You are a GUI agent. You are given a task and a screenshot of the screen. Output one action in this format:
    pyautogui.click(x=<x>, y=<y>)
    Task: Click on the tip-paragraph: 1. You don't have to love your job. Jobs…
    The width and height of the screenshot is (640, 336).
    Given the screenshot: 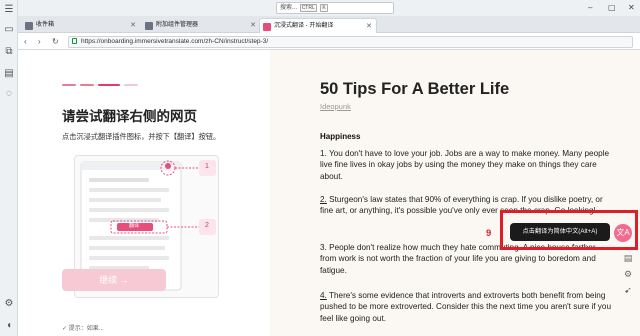 What is the action you would take?
    pyautogui.click(x=466, y=165)
    